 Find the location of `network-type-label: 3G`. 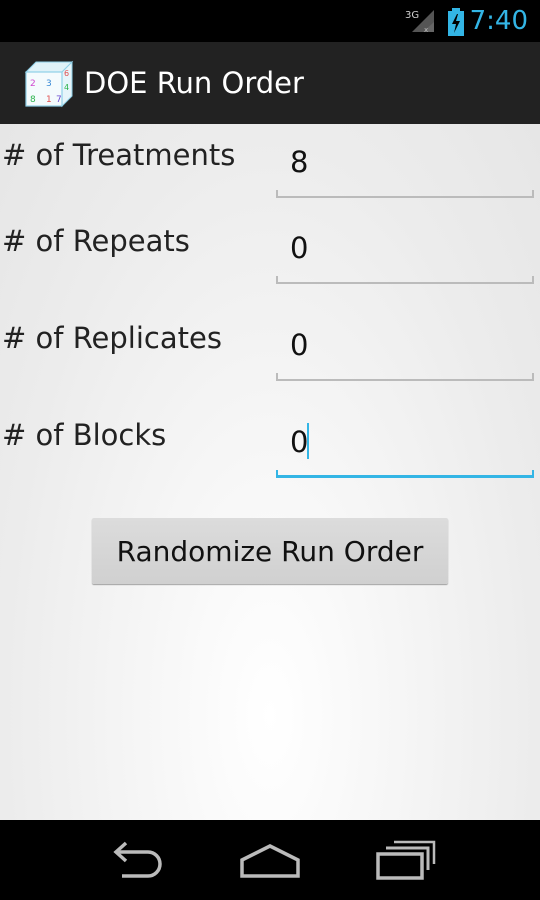

network-type-label: 3G is located at coordinates (412, 15).